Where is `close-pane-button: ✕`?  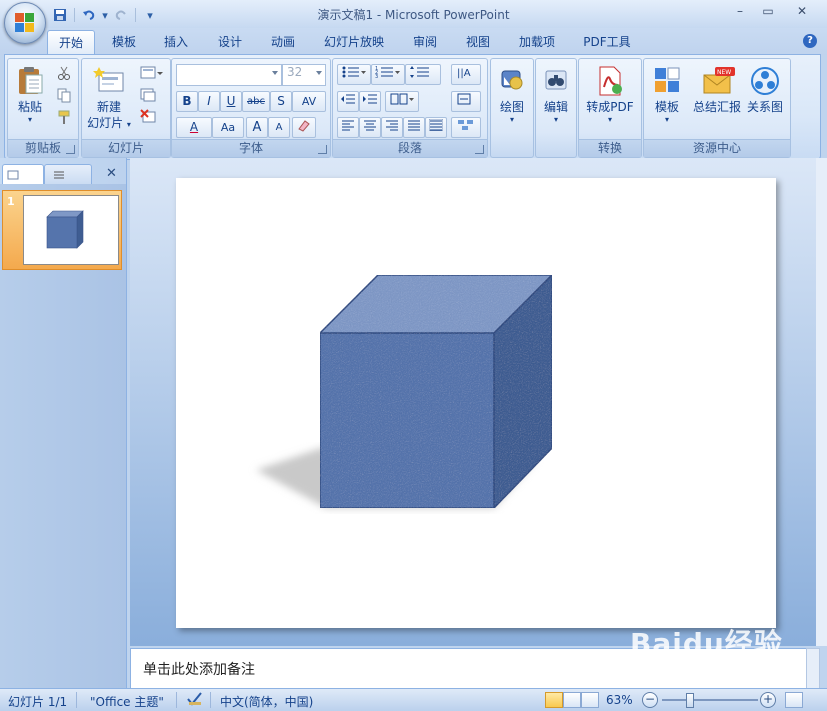
close-pane-button: ✕ is located at coordinates (111, 173).